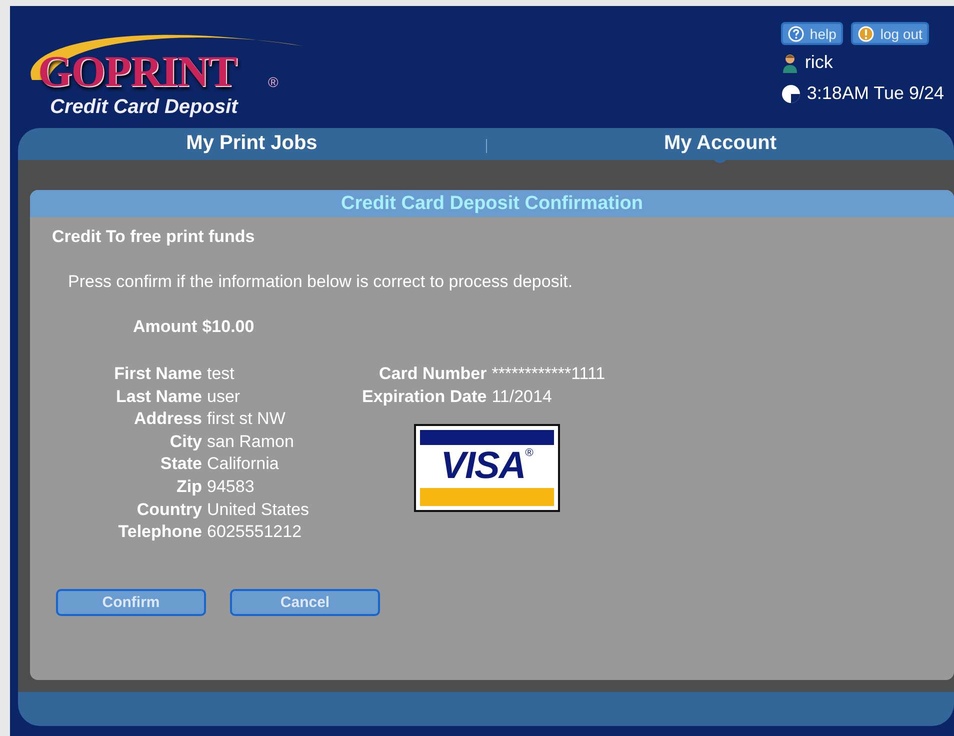 The height and width of the screenshot is (736, 954). I want to click on field-label: Expiration Date, so click(424, 397).